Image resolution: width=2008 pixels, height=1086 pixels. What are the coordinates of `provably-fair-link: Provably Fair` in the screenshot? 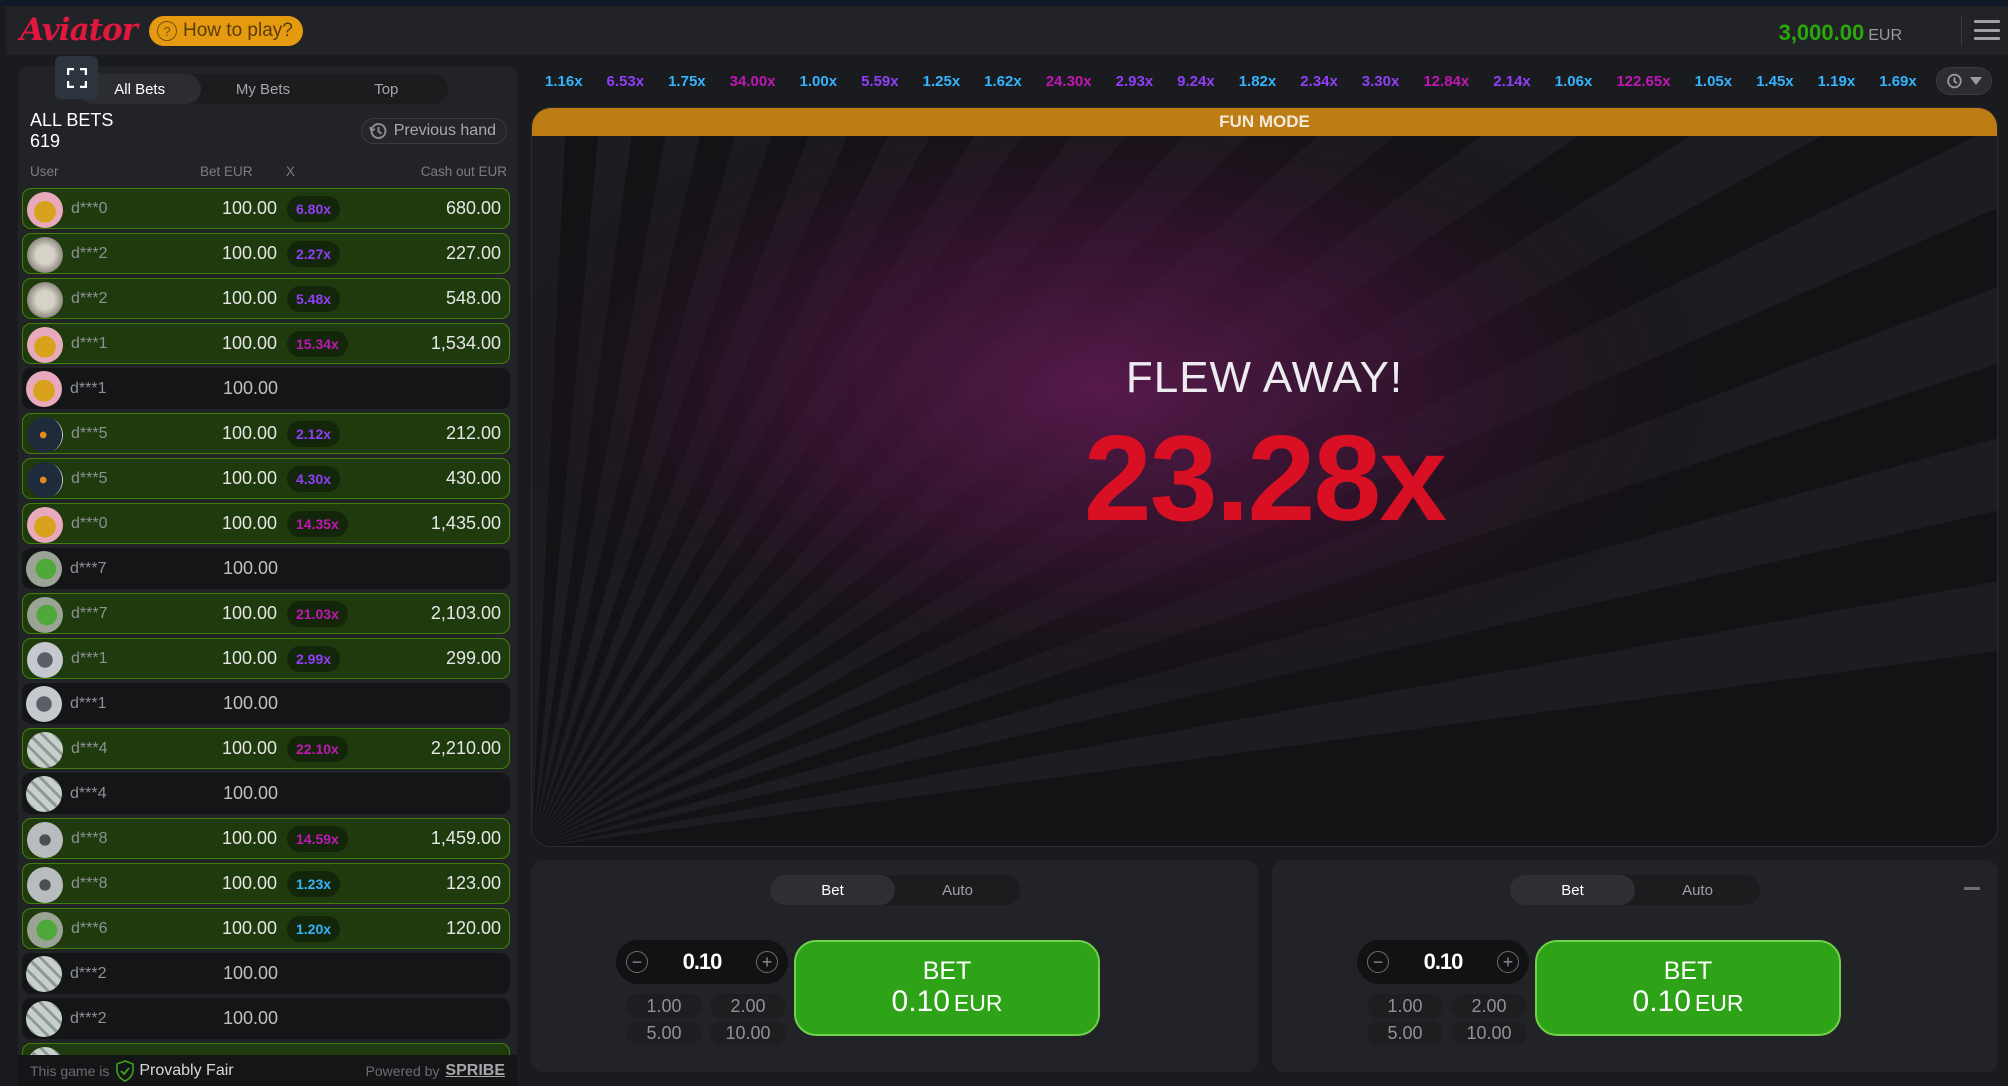 It's located at (186, 1071).